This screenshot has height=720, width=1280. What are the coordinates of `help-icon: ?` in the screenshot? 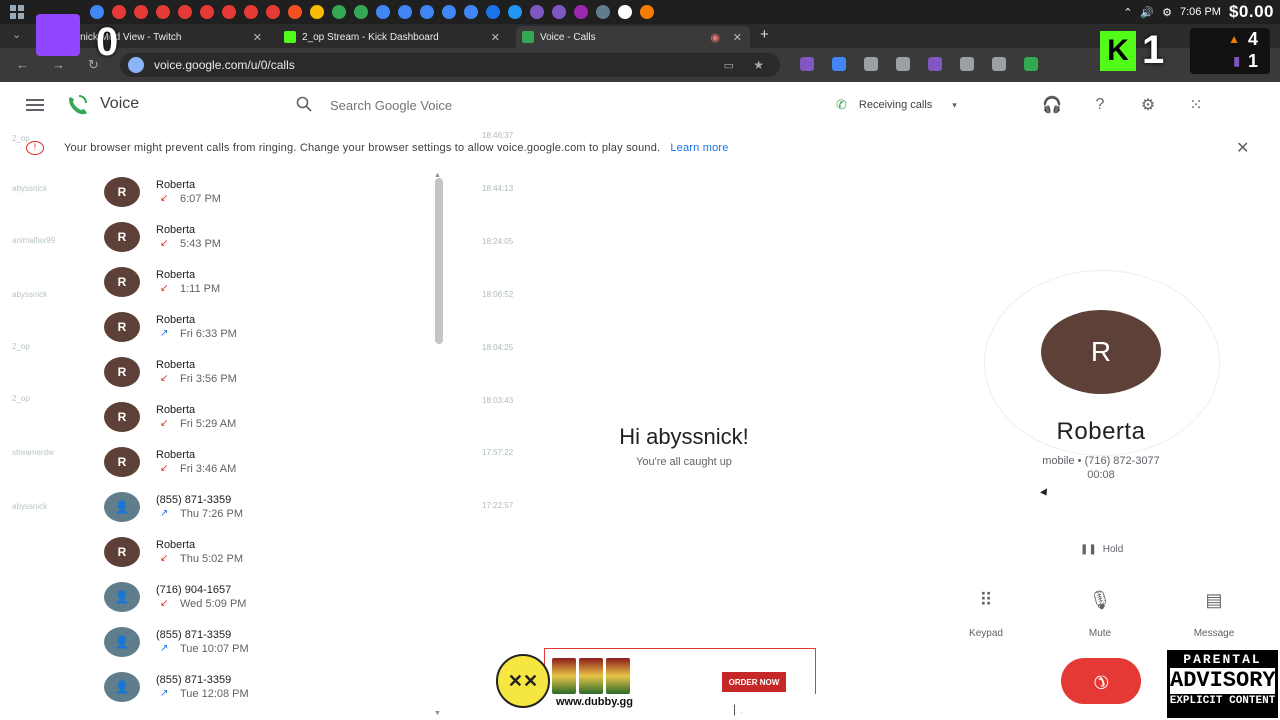 It's located at (1100, 105).